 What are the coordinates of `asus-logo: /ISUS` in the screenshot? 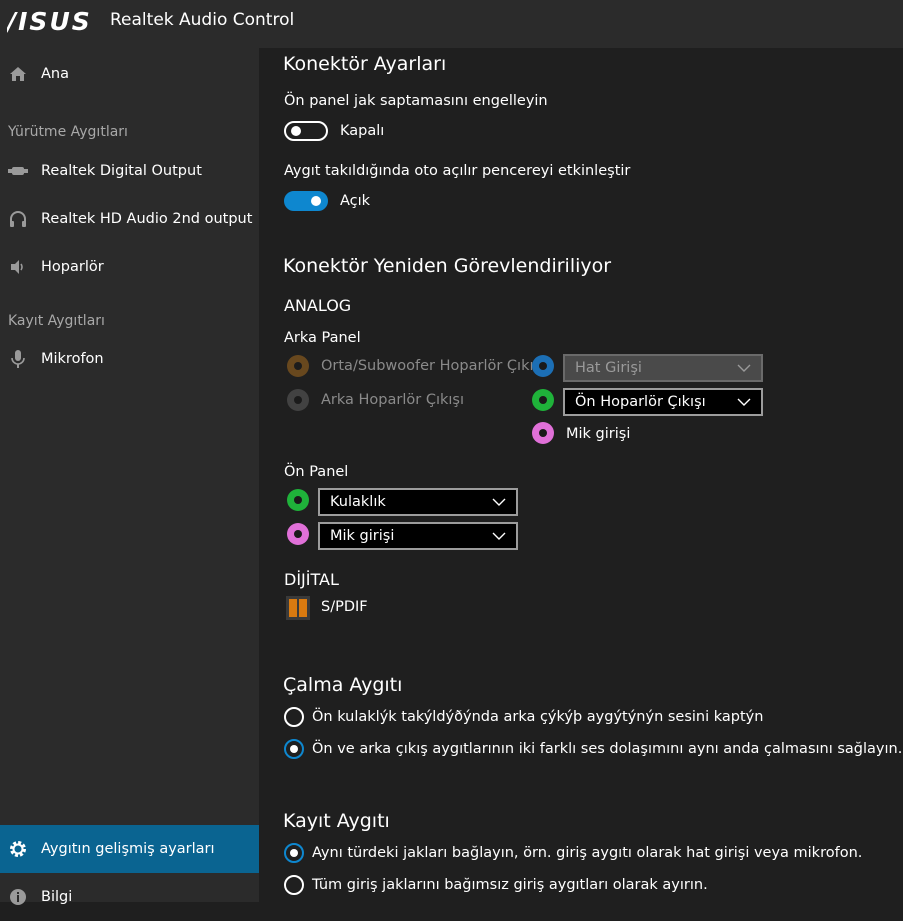 It's located at (48, 24).